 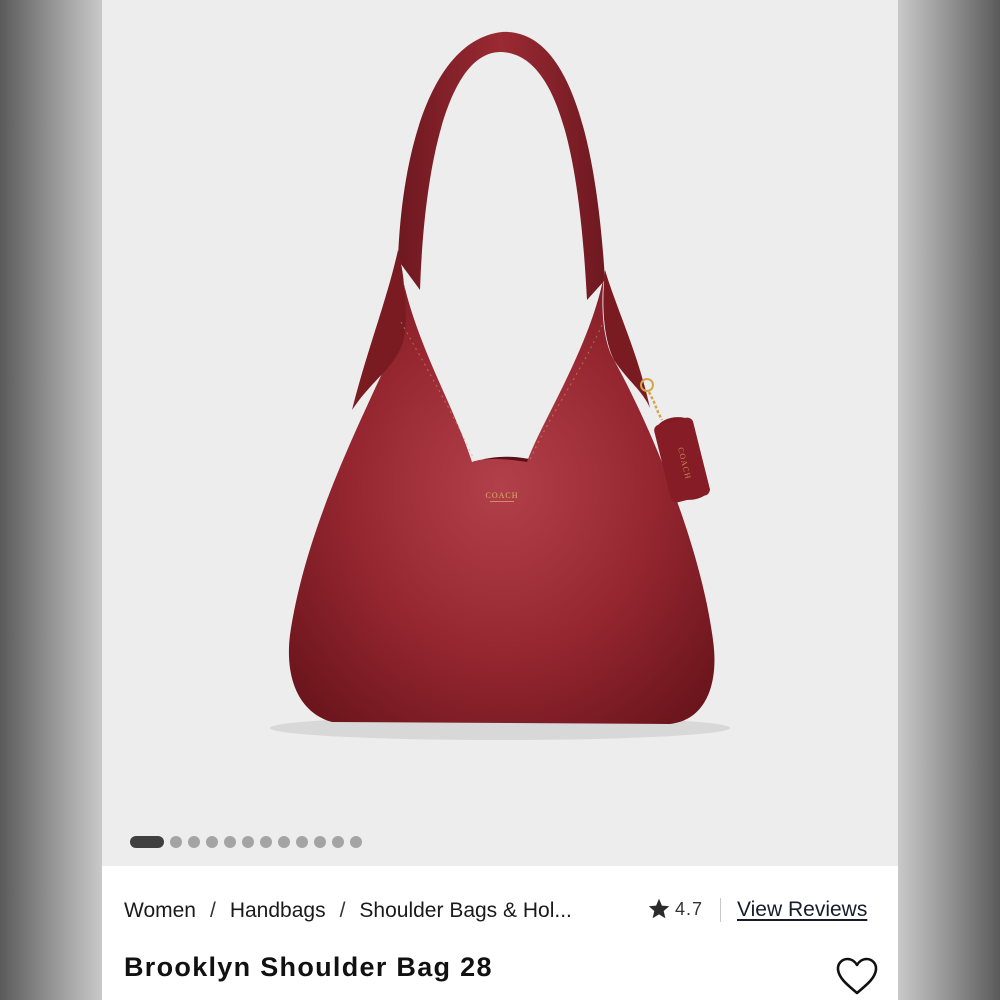 I want to click on bag-strap, so click(x=501, y=165).